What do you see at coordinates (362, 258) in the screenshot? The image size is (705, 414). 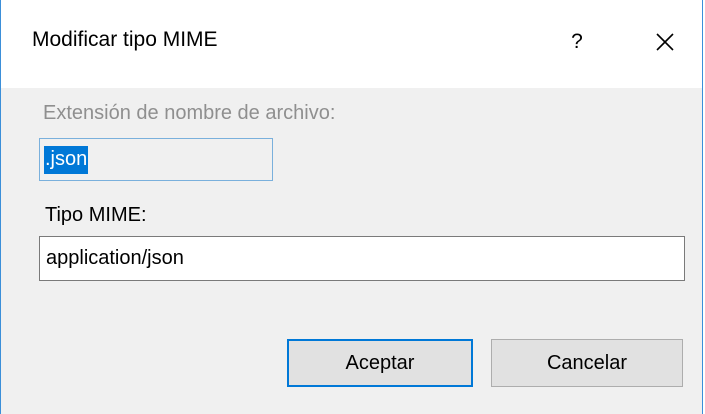 I see `mime-type-field: application/json` at bounding box center [362, 258].